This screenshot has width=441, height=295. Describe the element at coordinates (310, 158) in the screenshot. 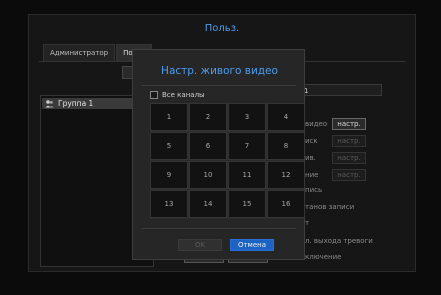

I see `permission-label-archive: ив.` at that location.